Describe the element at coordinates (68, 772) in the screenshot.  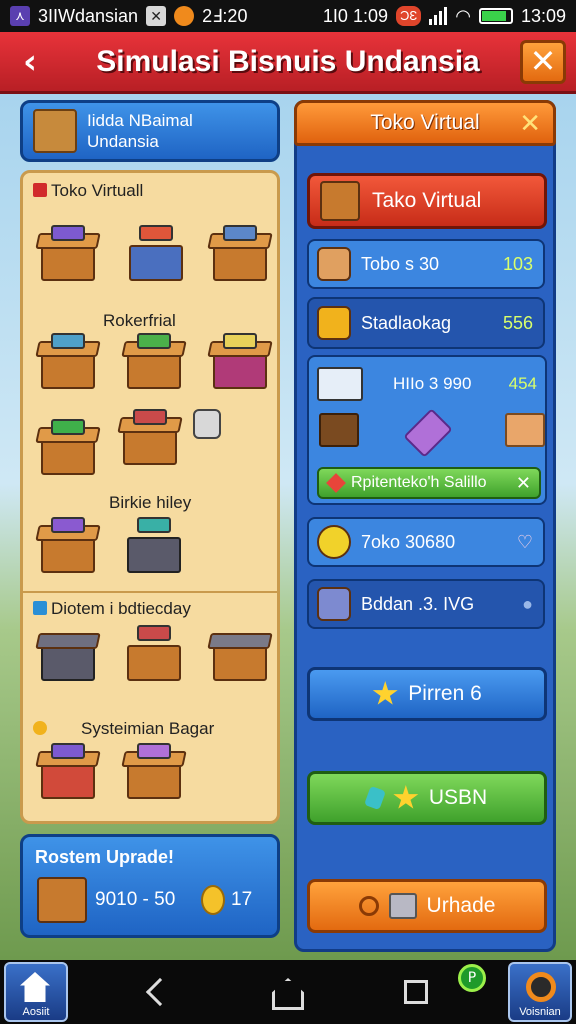
I see `shop-item-gift-box` at that location.